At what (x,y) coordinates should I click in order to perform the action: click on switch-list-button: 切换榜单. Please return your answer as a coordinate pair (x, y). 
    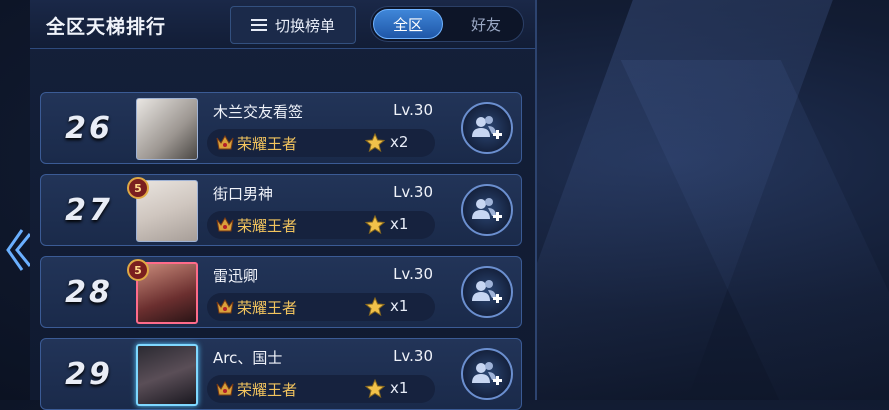
    Looking at the image, I should click on (293, 25).